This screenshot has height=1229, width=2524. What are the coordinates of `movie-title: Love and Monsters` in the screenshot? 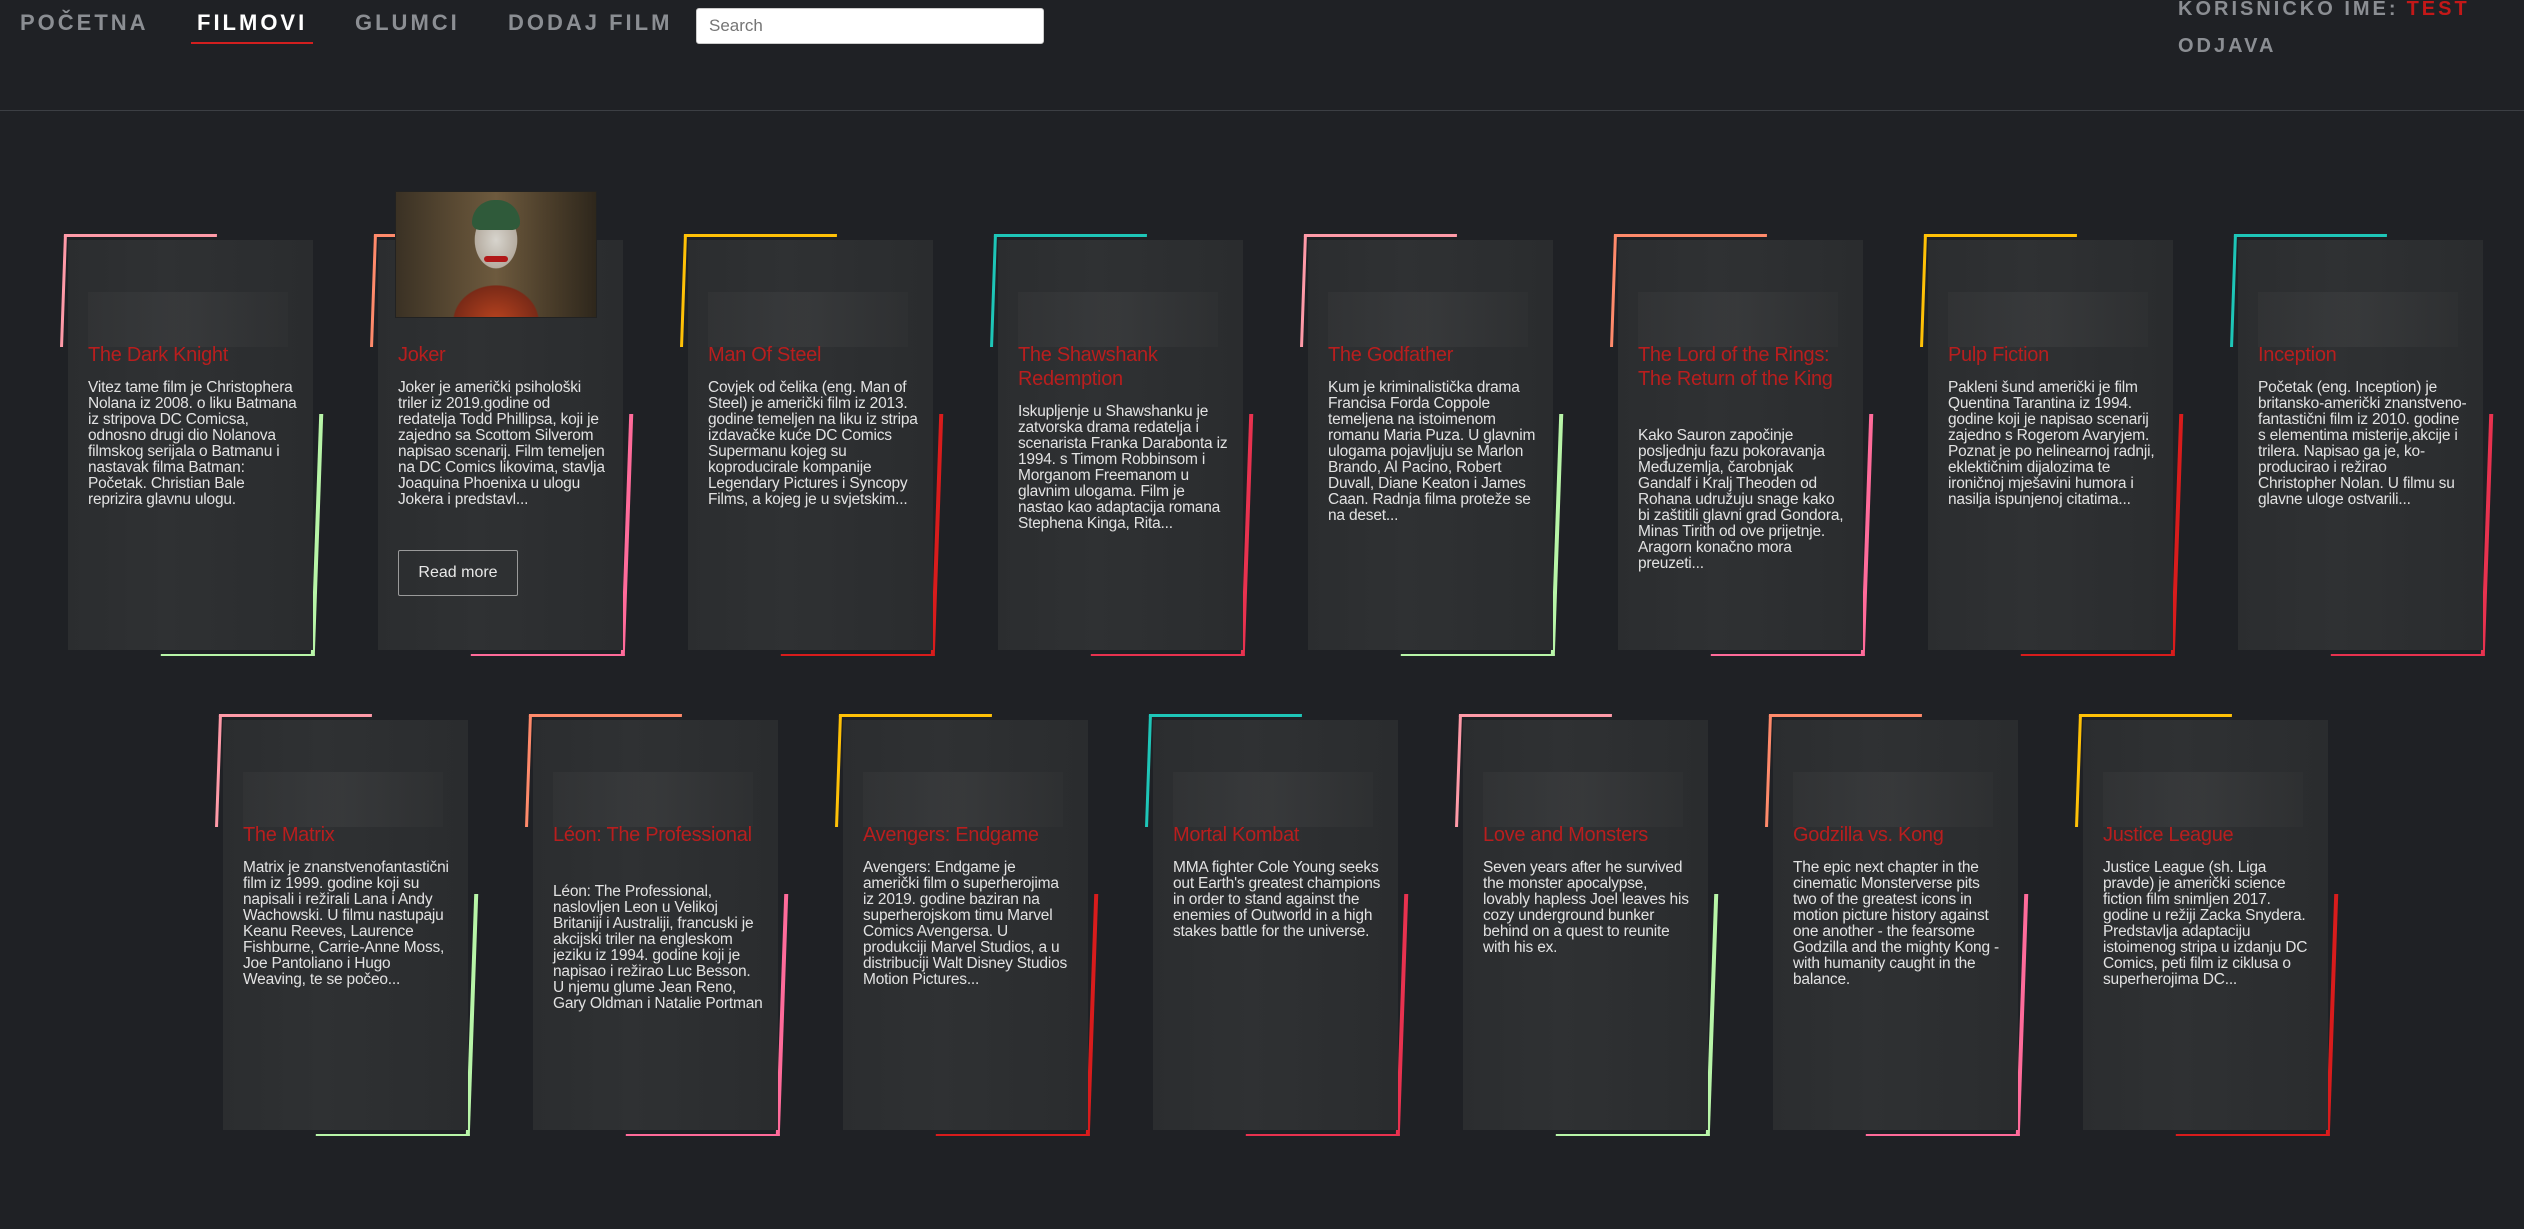 It's located at (1588, 835).